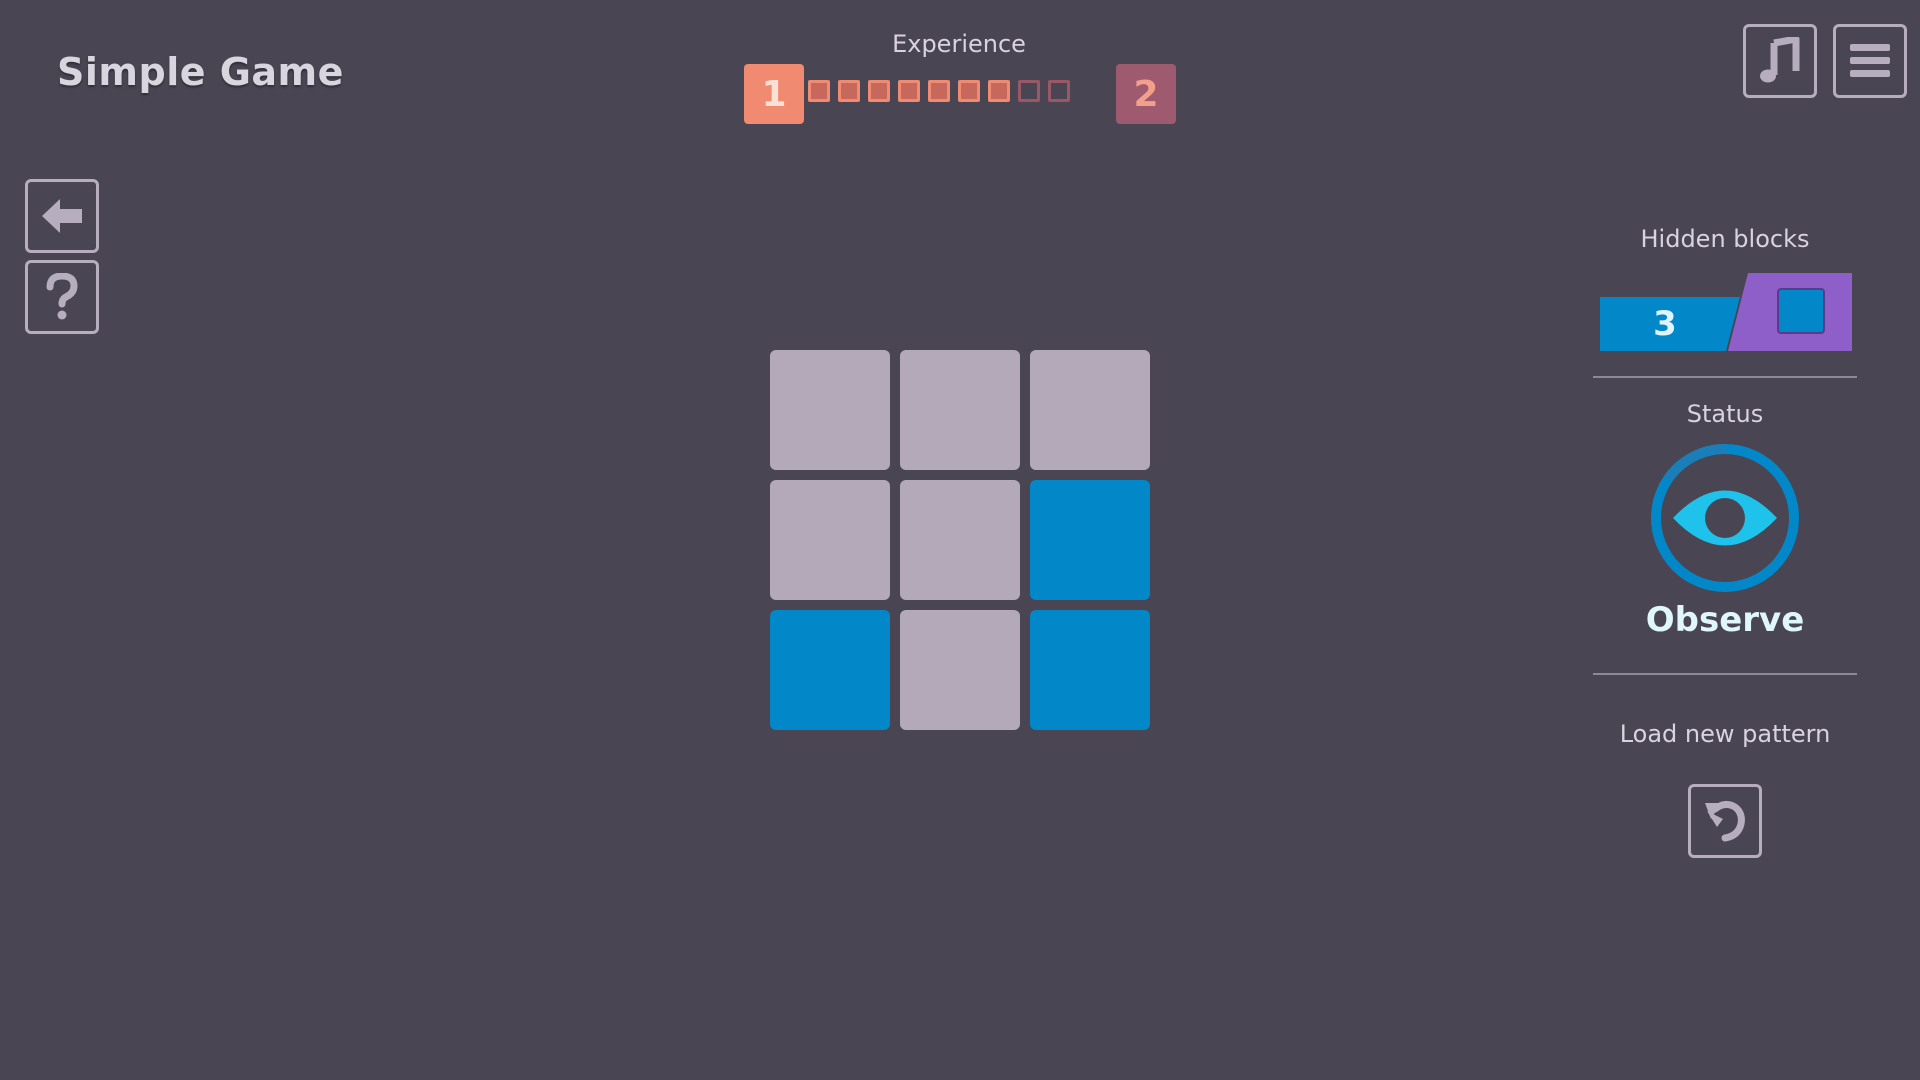  I want to click on hidden-blocks-counter: 3, so click(1726, 311).